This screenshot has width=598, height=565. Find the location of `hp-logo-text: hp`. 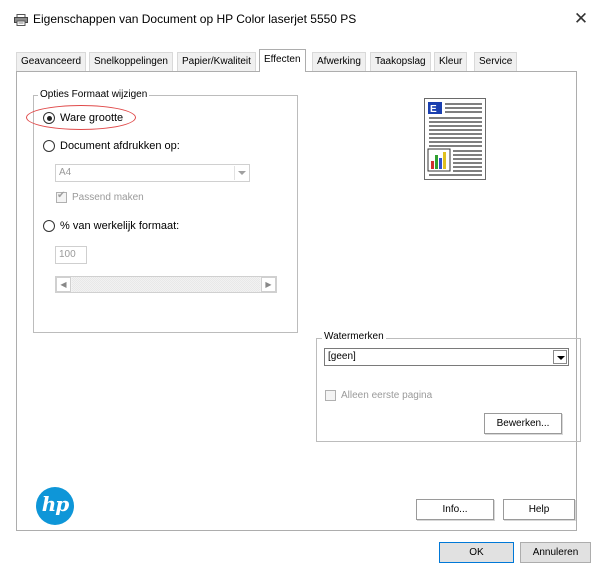

hp-logo-text: hp is located at coordinates (55, 504).